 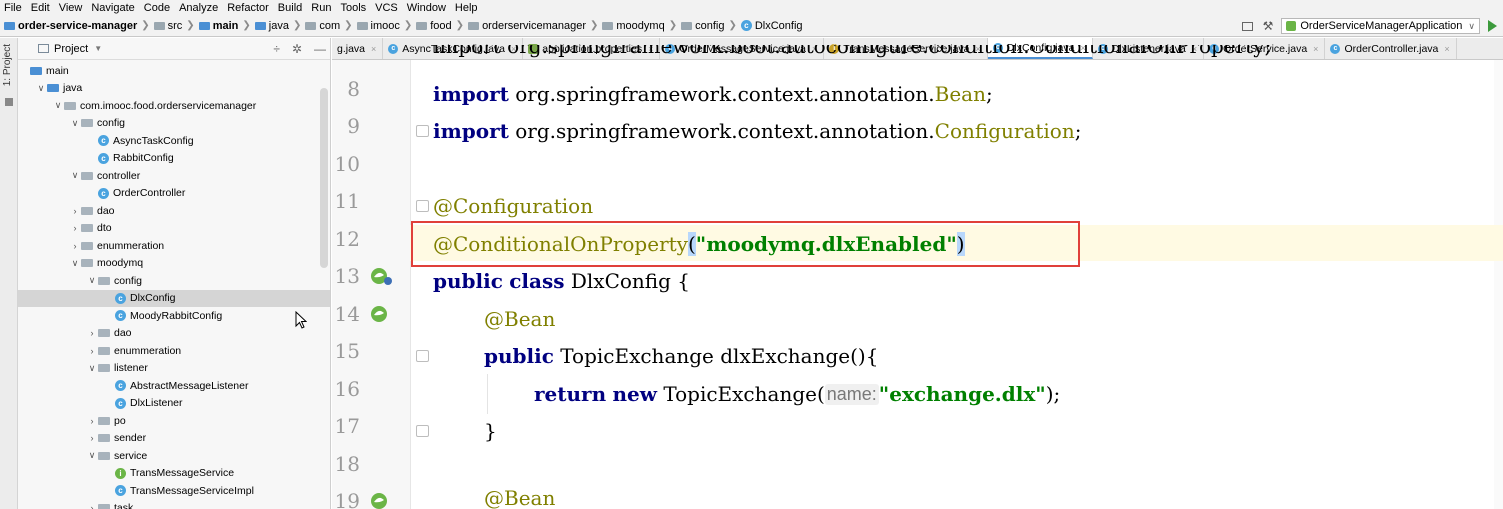 I want to click on menu-build: Build, so click(x=290, y=8).